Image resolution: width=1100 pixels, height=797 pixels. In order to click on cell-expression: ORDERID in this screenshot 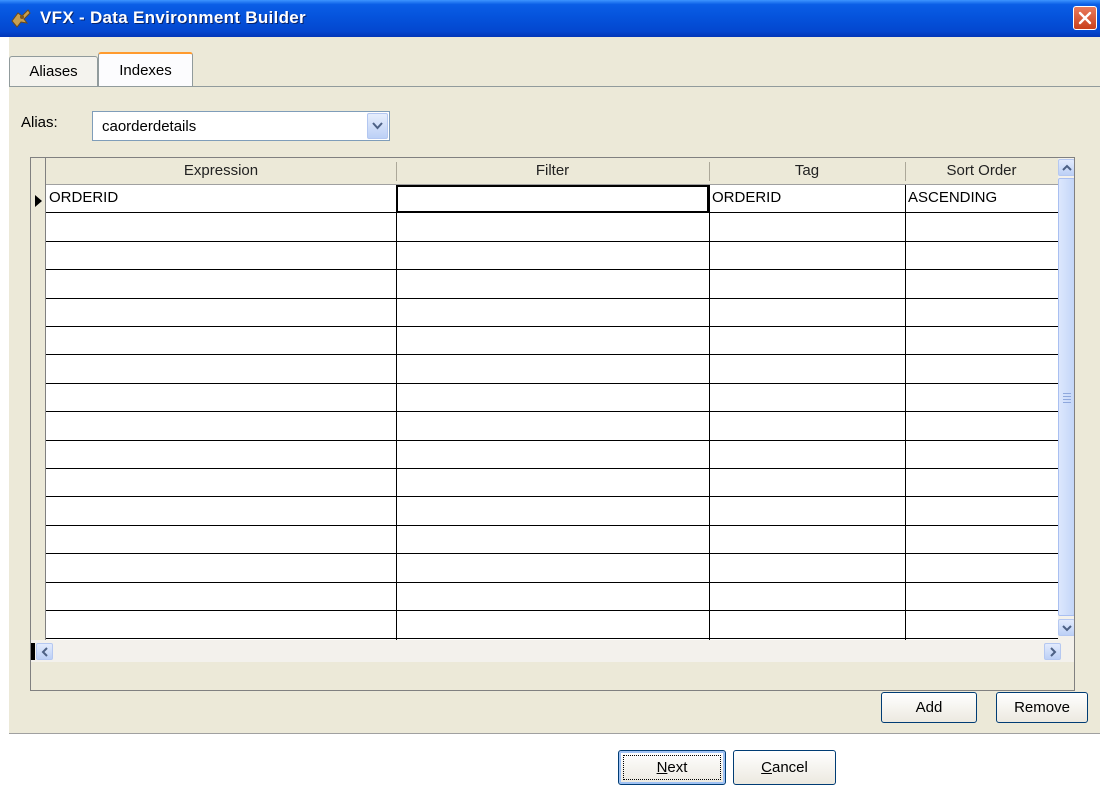, I will do `click(83, 197)`.